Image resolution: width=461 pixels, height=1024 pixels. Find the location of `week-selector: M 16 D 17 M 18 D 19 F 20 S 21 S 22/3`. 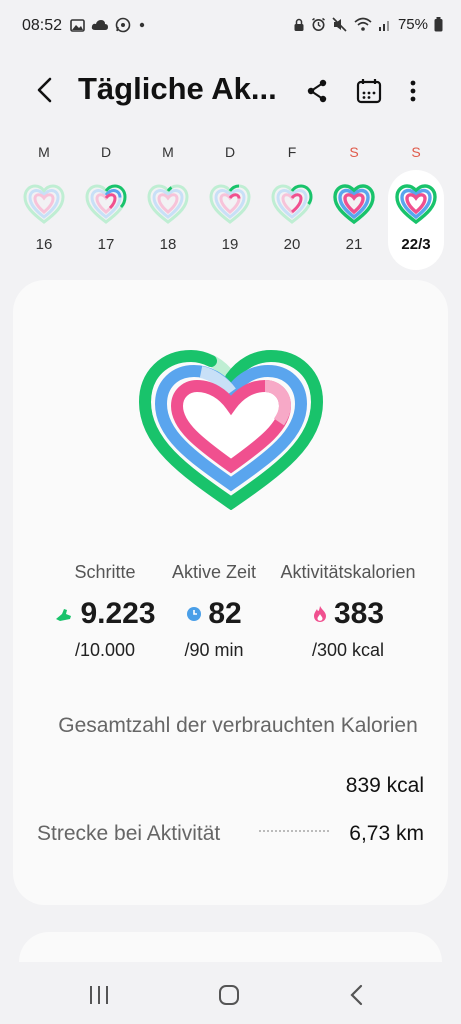

week-selector: M 16 D 17 M 18 D 19 F 20 S 21 S 22/3 is located at coordinates (230, 206).